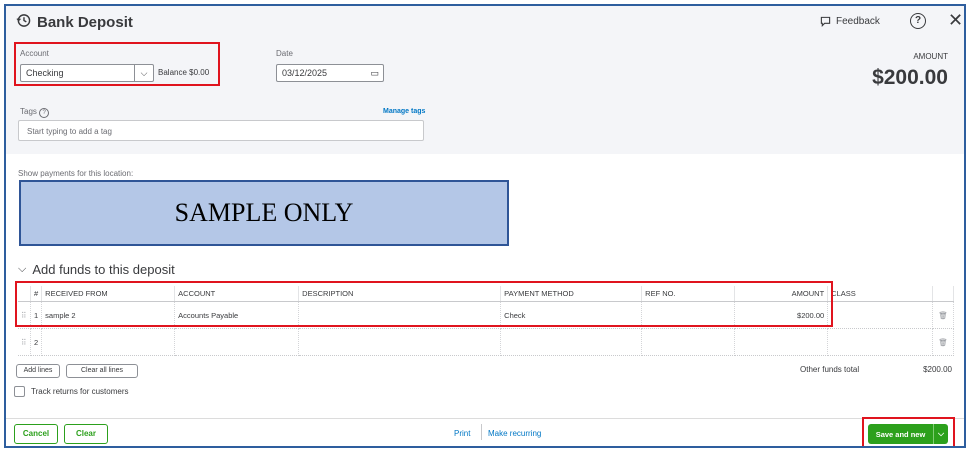 The image size is (970, 452). I want to click on account-highlight-box, so click(117, 64).